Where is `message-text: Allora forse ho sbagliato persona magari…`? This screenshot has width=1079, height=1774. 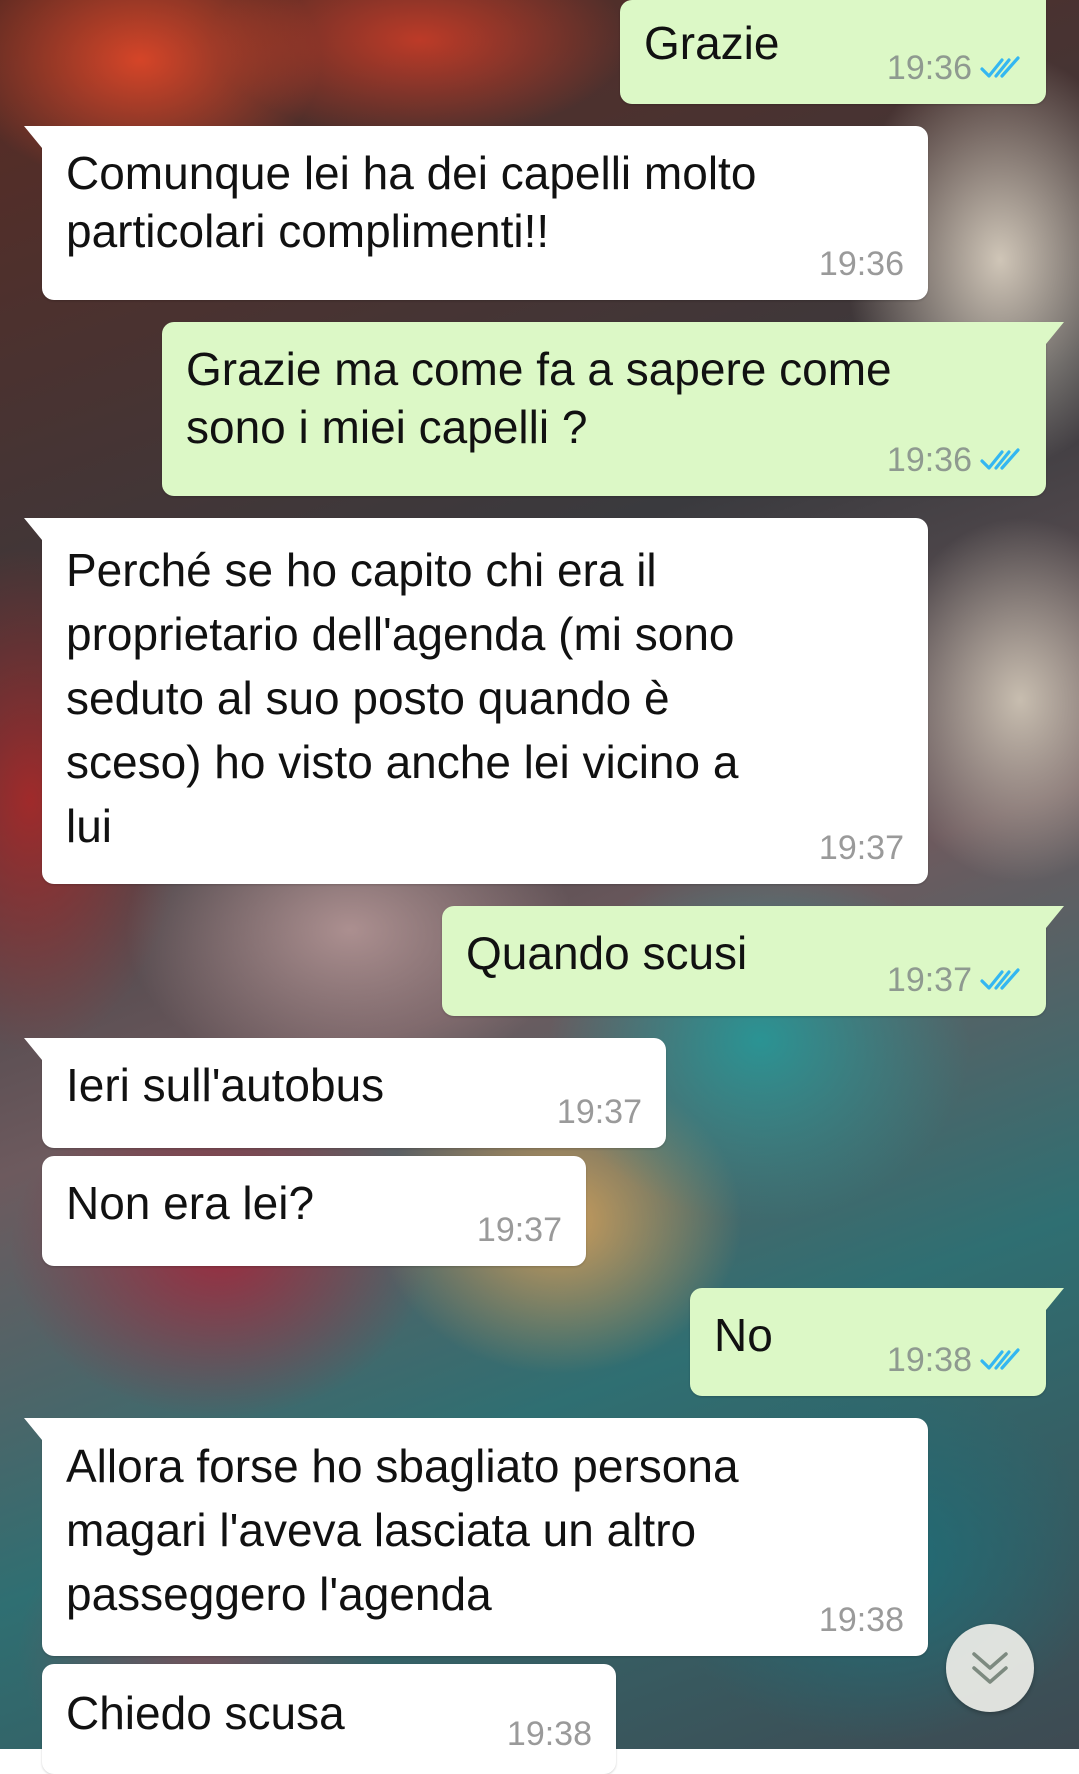 message-text: Allora forse ho sbagliato persona magari… is located at coordinates (402, 1530).